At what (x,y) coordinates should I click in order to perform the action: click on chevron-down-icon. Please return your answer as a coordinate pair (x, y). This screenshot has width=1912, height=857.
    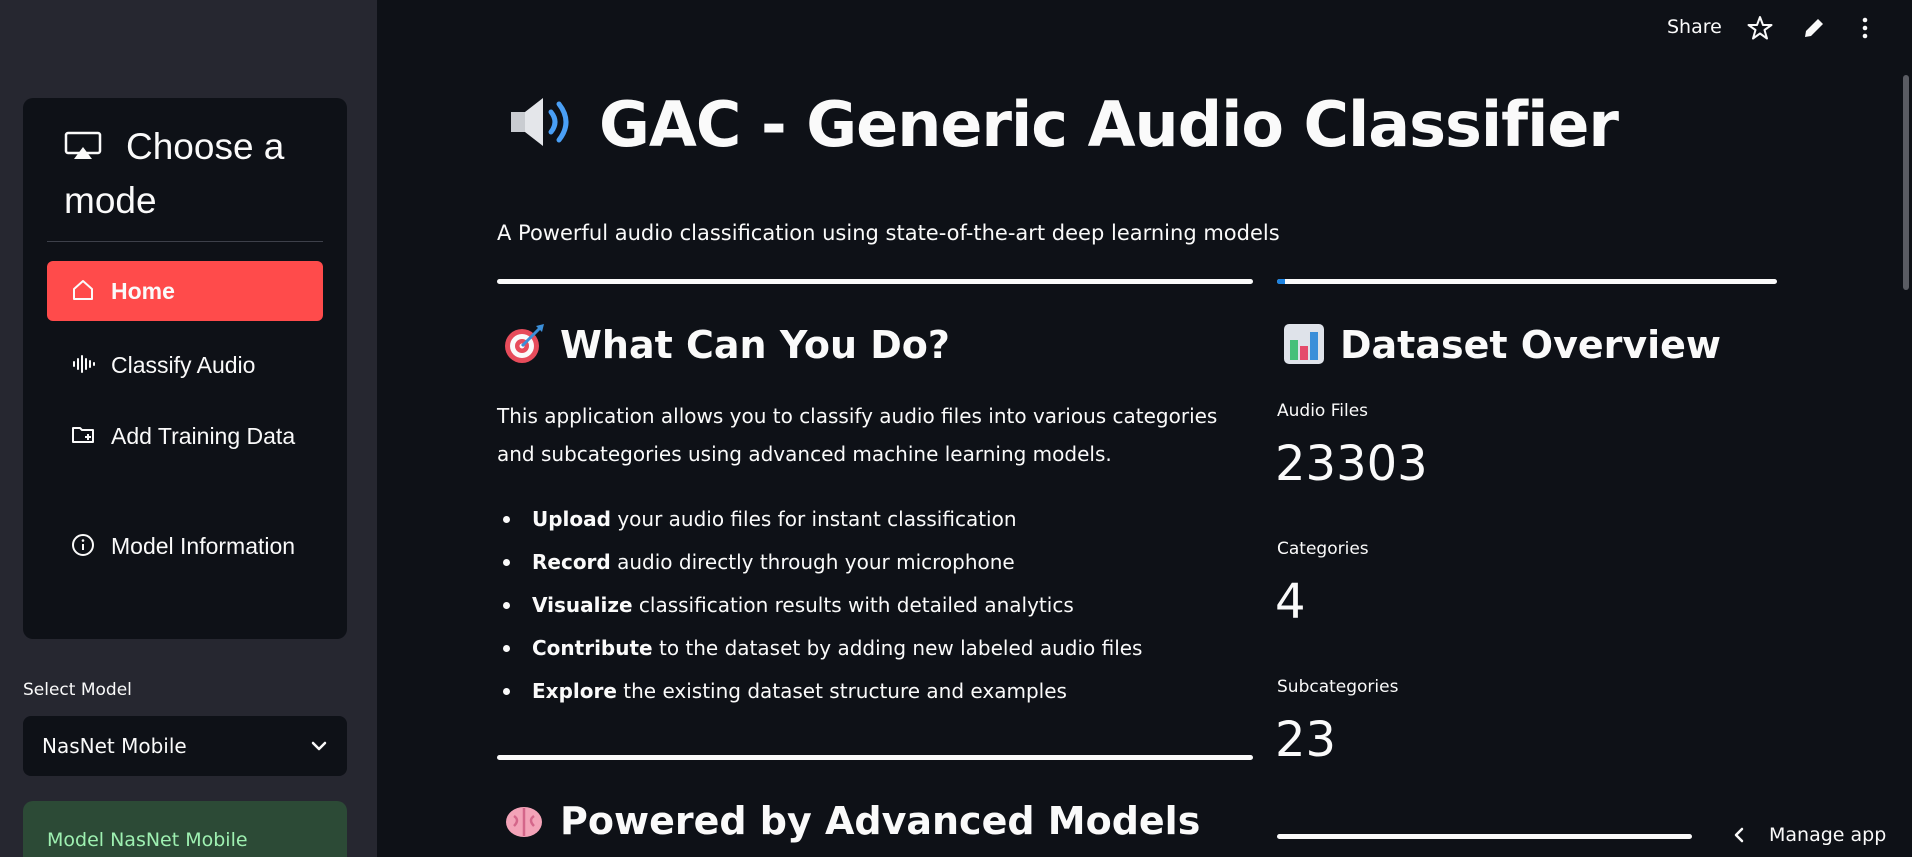
    Looking at the image, I should click on (319, 746).